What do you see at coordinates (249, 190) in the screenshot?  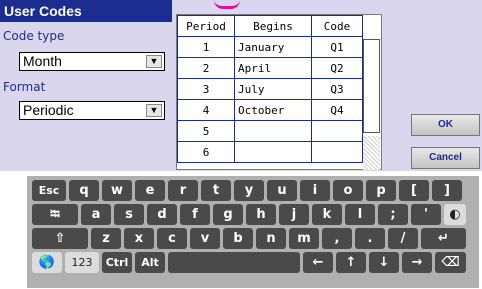 I see `key-y: y` at bounding box center [249, 190].